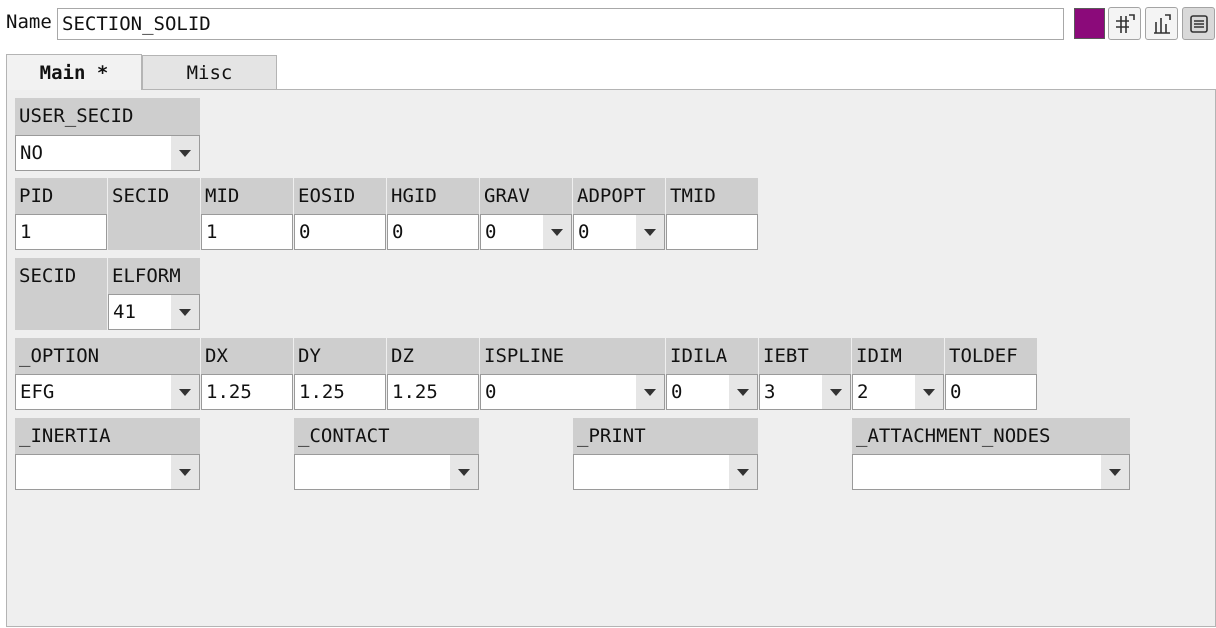 This screenshot has width=1216, height=628. What do you see at coordinates (124, 312) in the screenshot?
I see `elform-value: 41` at bounding box center [124, 312].